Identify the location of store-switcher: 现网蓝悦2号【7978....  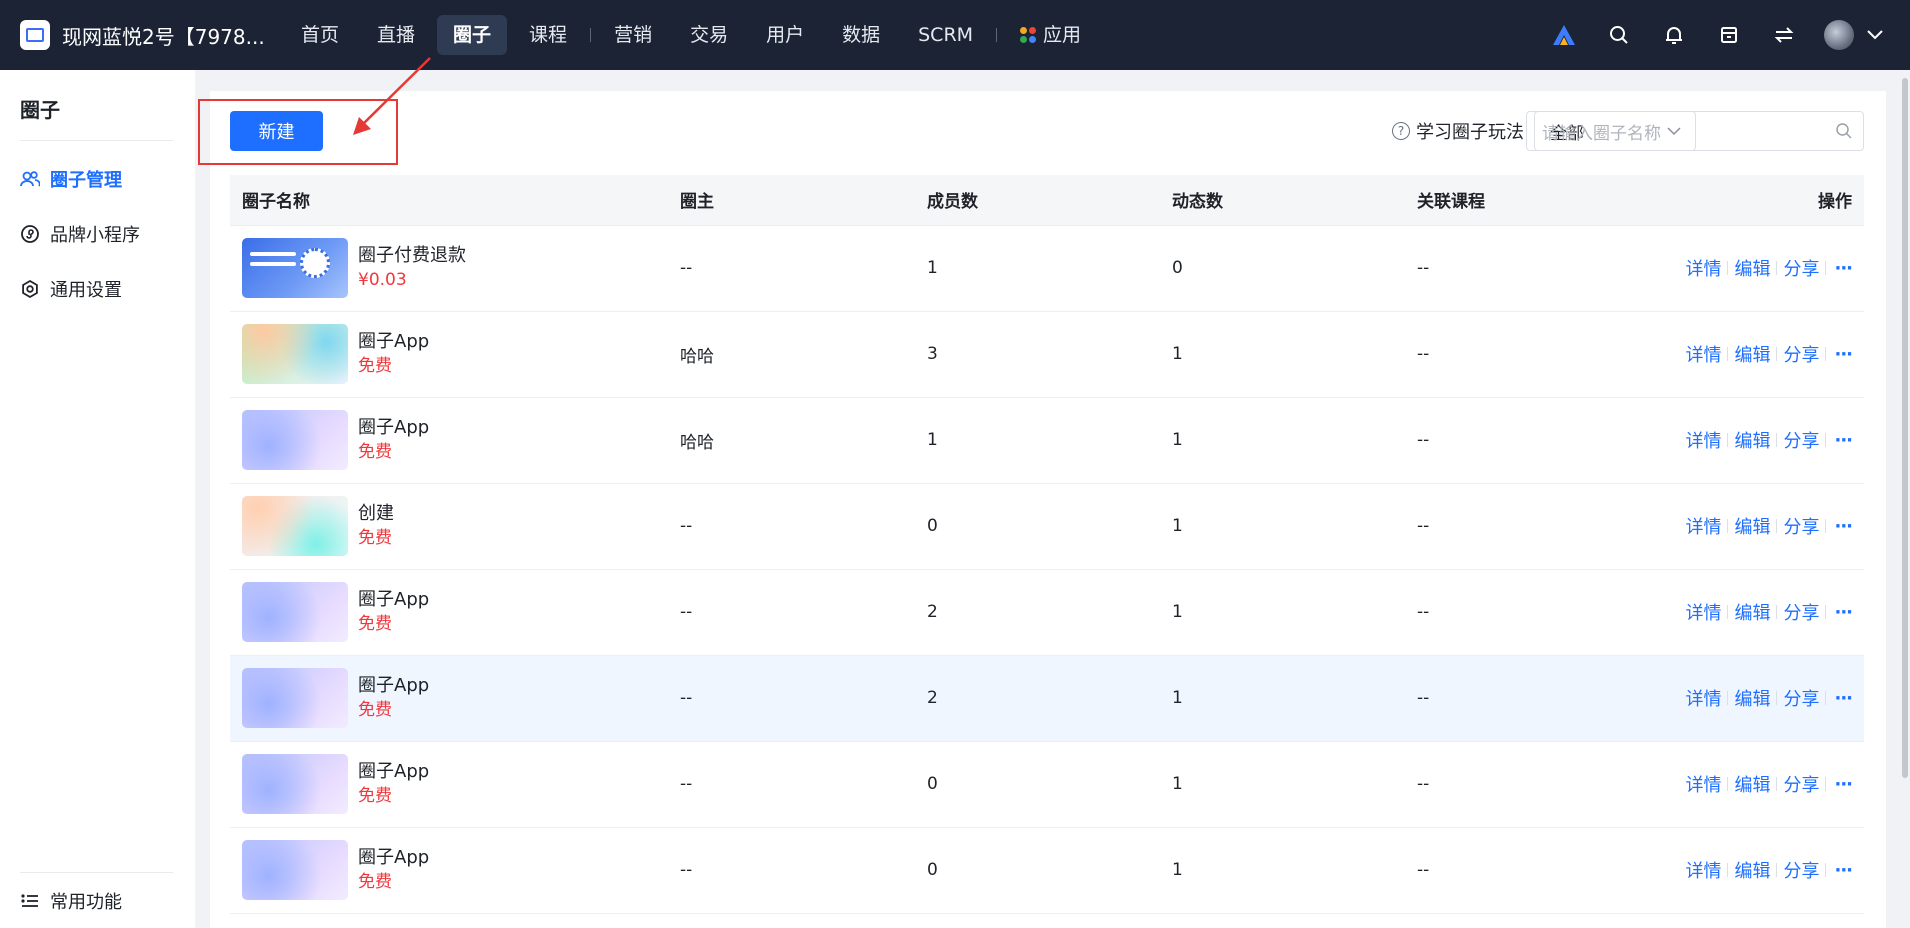
(145, 35).